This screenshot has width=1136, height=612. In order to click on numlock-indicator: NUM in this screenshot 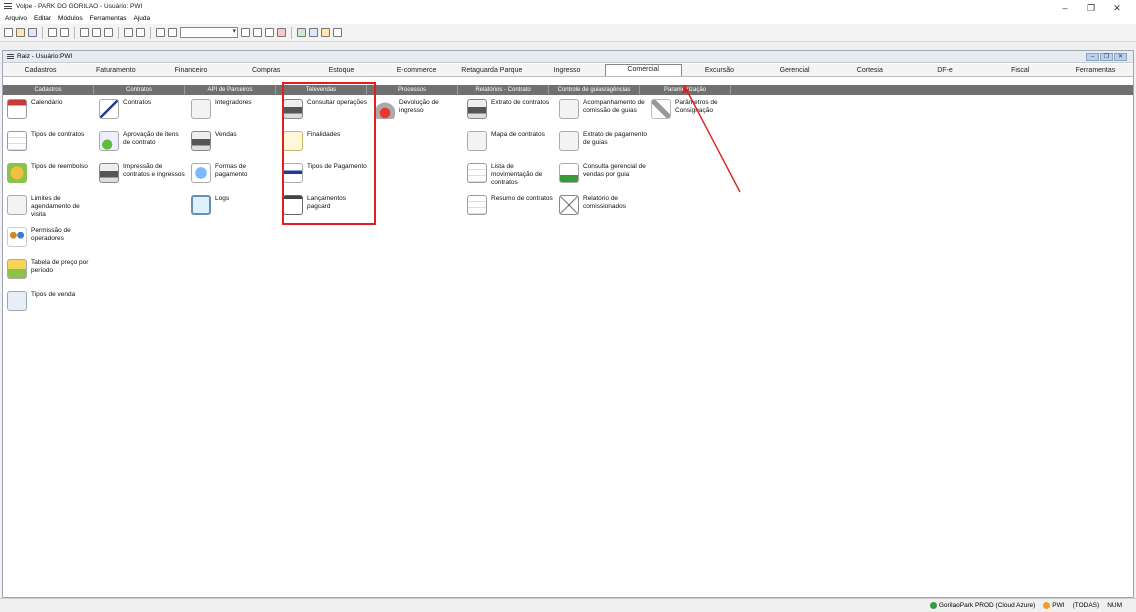, I will do `click(1114, 605)`.